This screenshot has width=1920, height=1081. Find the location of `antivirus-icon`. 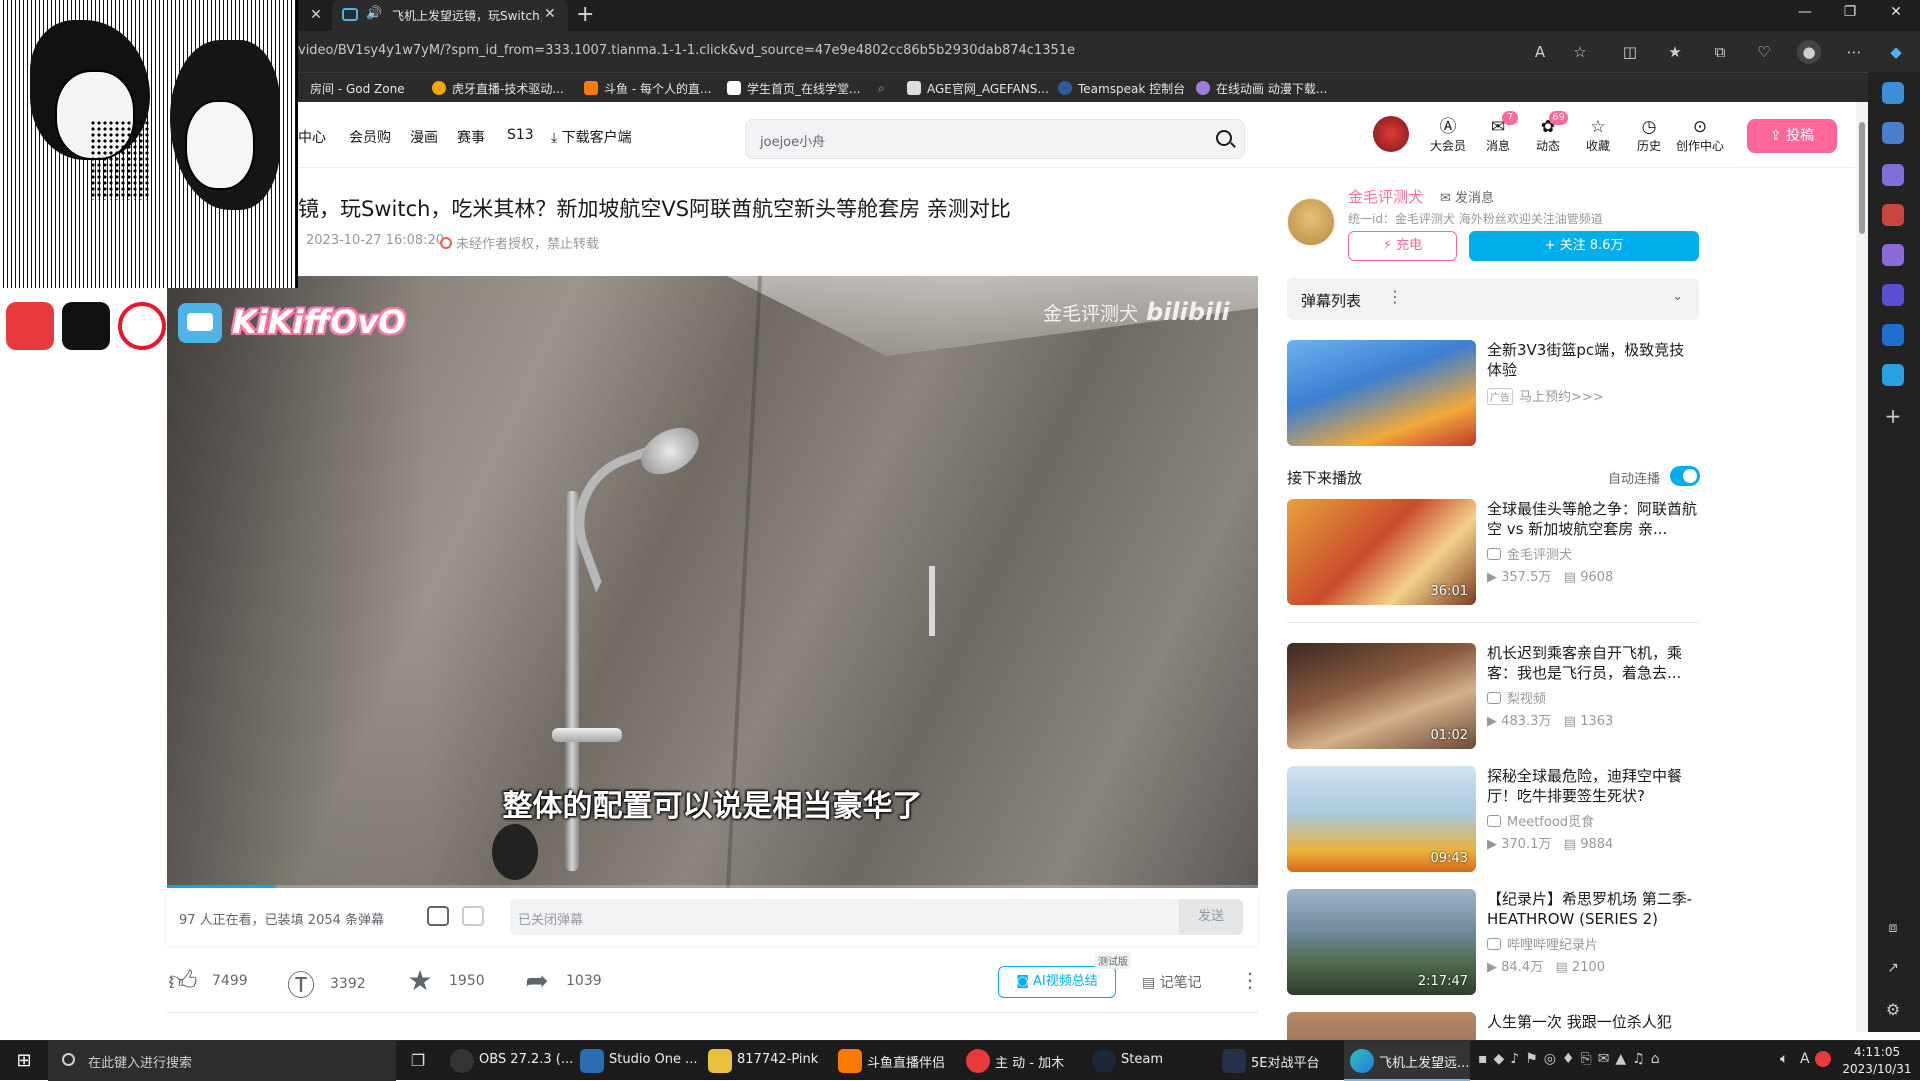

antivirus-icon is located at coordinates (1823, 1059).